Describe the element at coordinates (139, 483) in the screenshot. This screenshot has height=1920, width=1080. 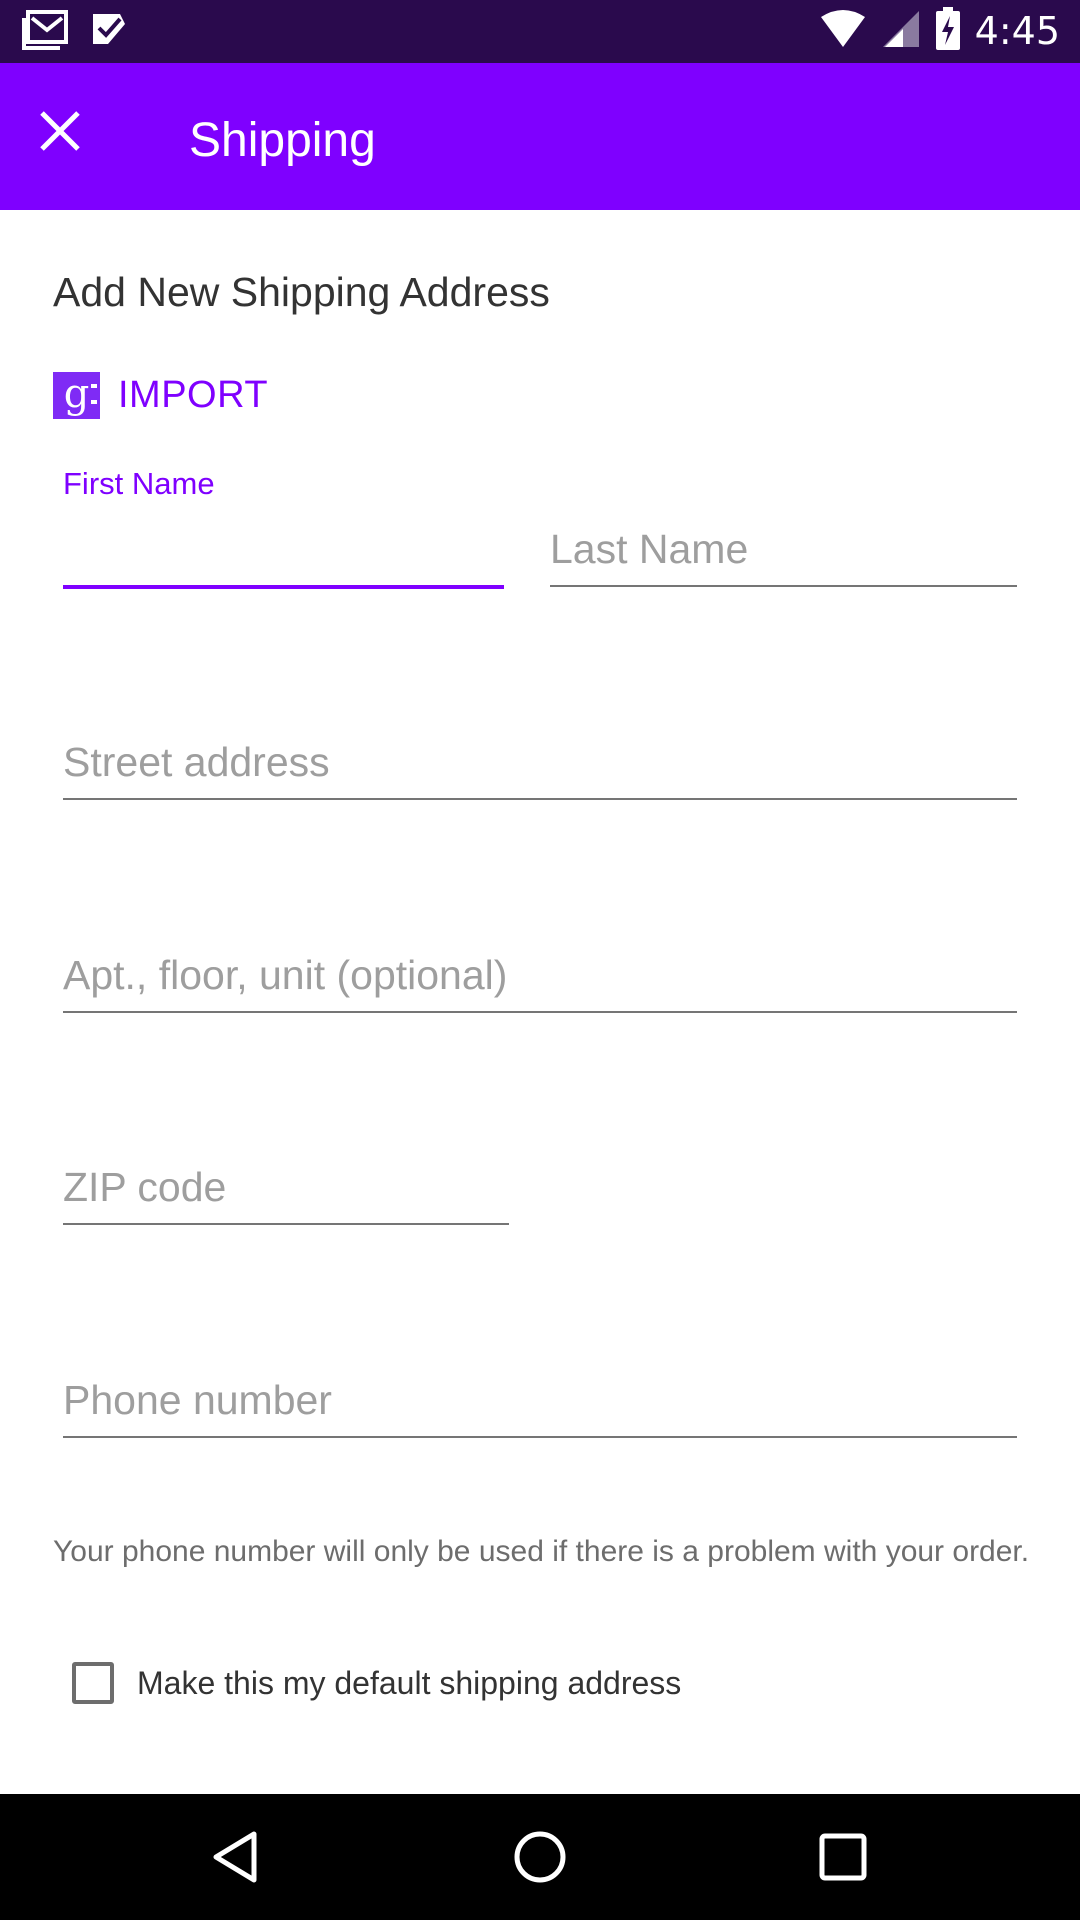
I see `first-name-label: First Name` at that location.